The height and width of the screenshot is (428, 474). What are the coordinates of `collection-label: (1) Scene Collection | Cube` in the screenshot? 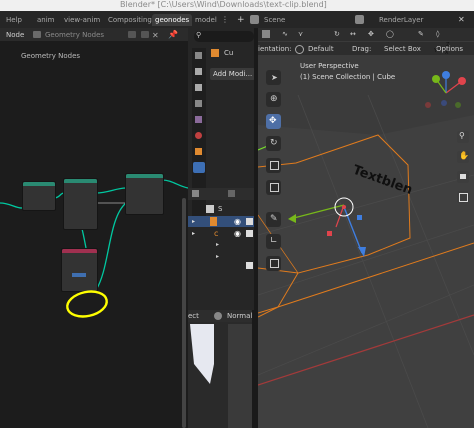 It's located at (348, 77).